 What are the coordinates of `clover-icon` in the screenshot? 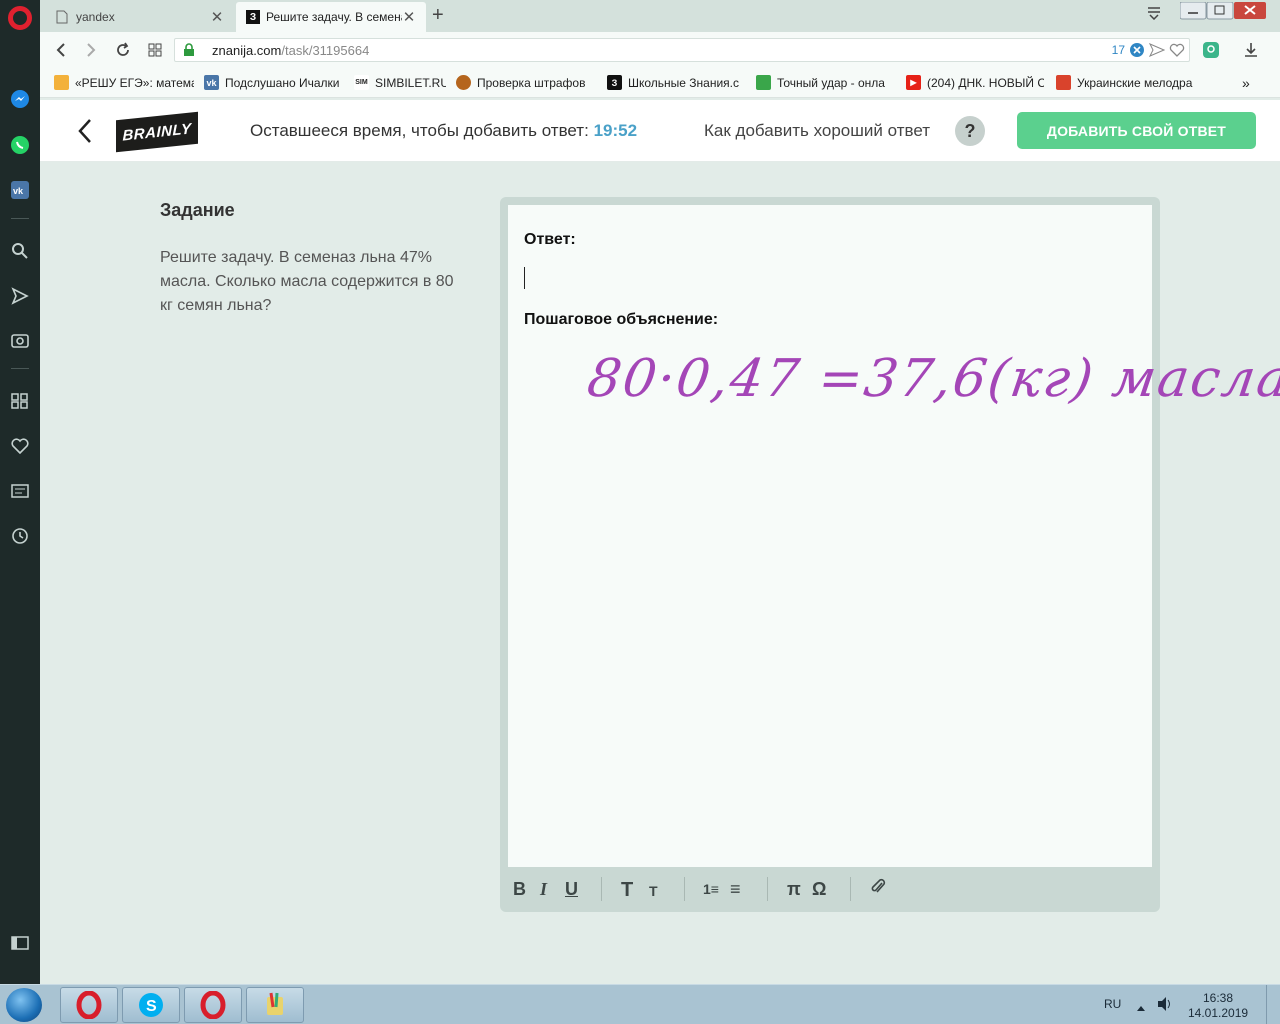 It's located at (763, 82).